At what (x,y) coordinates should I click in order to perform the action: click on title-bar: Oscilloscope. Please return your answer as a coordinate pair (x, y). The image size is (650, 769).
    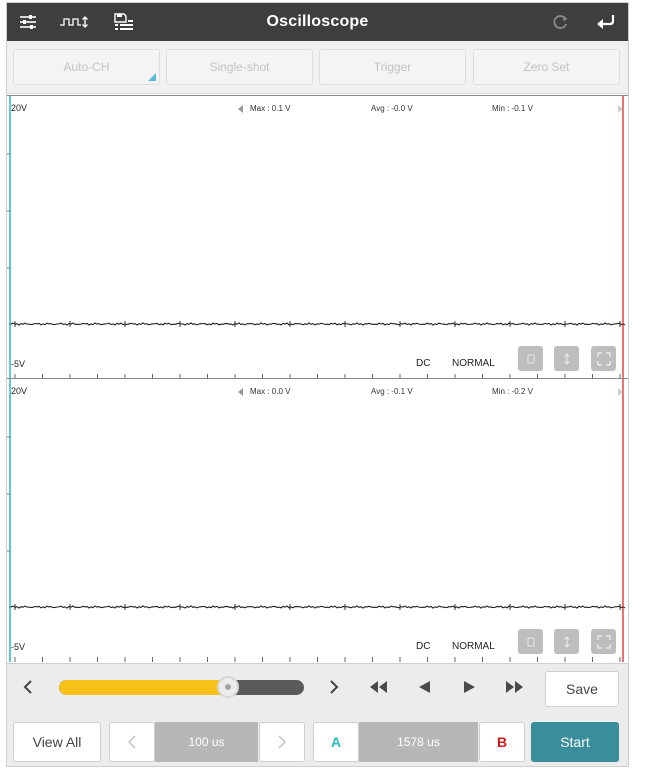
    Looking at the image, I should click on (317, 22).